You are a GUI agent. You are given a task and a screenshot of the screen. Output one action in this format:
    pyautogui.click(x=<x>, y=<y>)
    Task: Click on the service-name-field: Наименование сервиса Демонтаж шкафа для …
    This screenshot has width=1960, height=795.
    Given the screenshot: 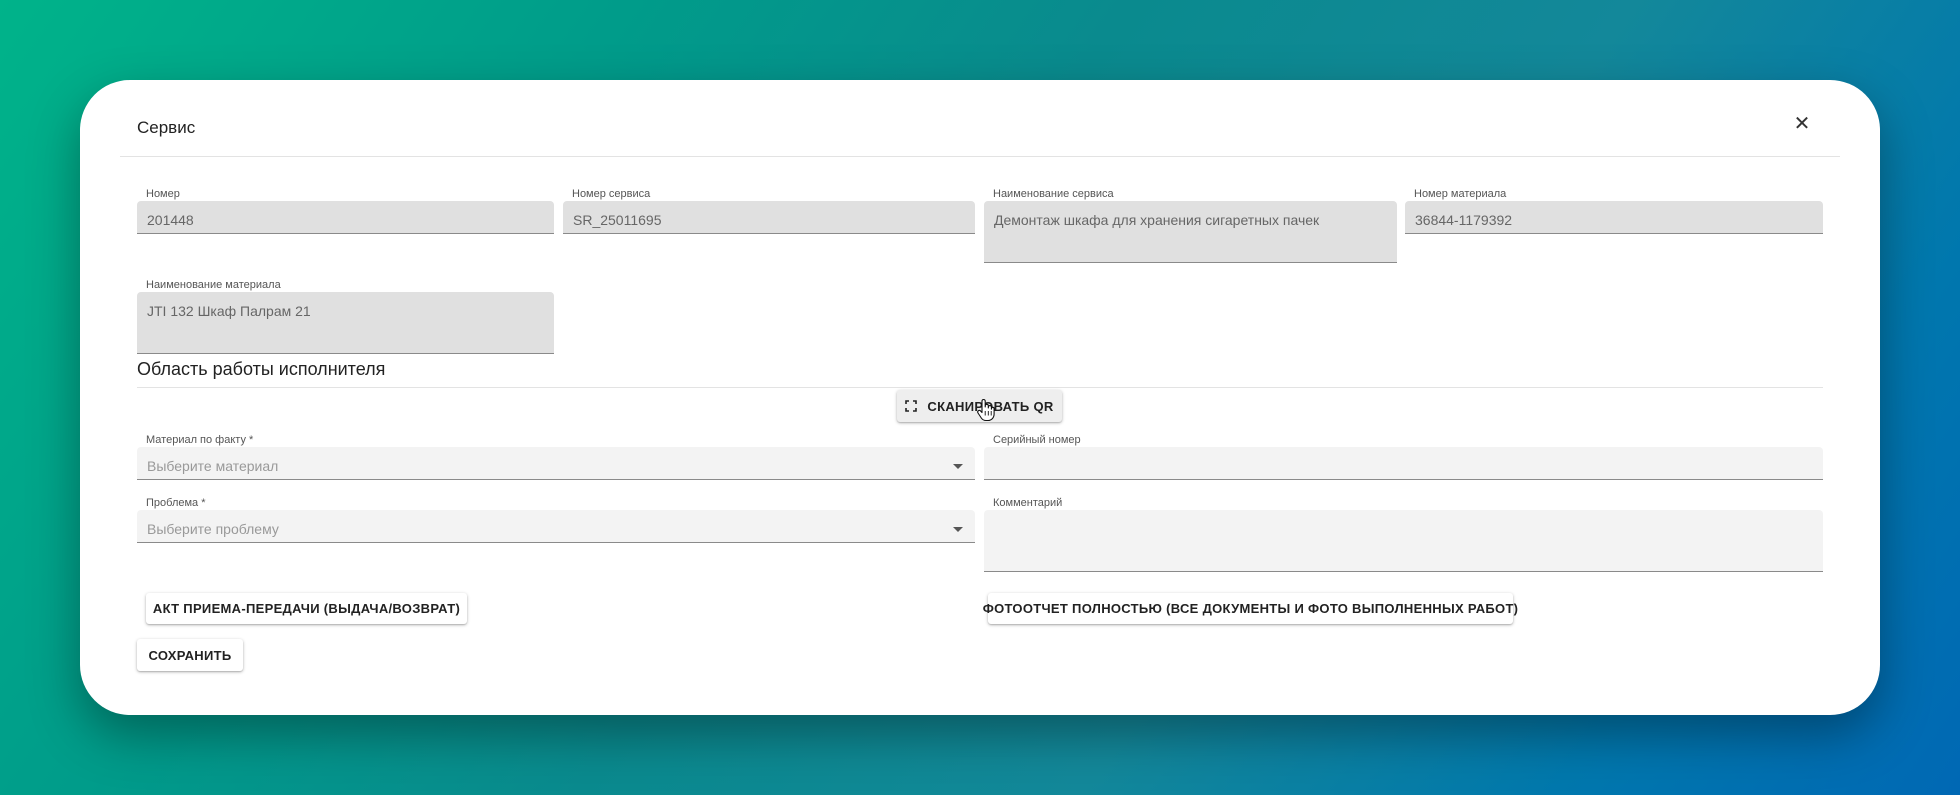 What is the action you would take?
    pyautogui.click(x=1190, y=227)
    